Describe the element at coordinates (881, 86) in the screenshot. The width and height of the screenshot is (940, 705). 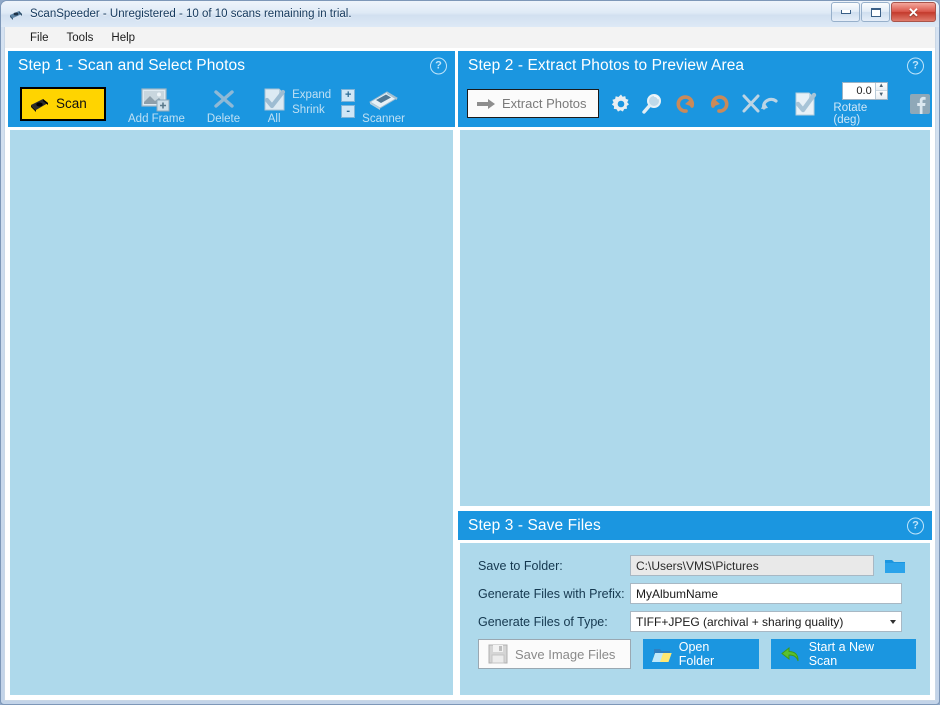
I see `rotate-increment-button: ▲` at that location.